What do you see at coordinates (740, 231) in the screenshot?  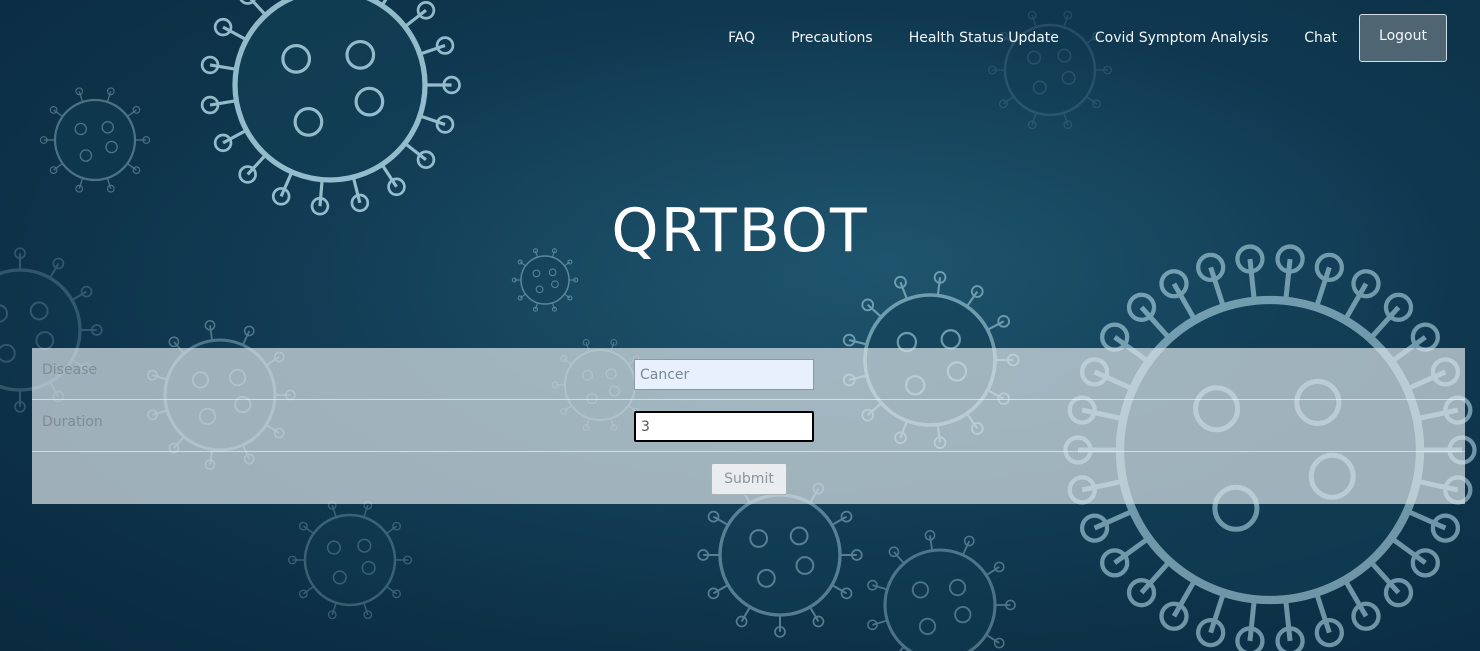 I see `page-title: QRTBOT` at bounding box center [740, 231].